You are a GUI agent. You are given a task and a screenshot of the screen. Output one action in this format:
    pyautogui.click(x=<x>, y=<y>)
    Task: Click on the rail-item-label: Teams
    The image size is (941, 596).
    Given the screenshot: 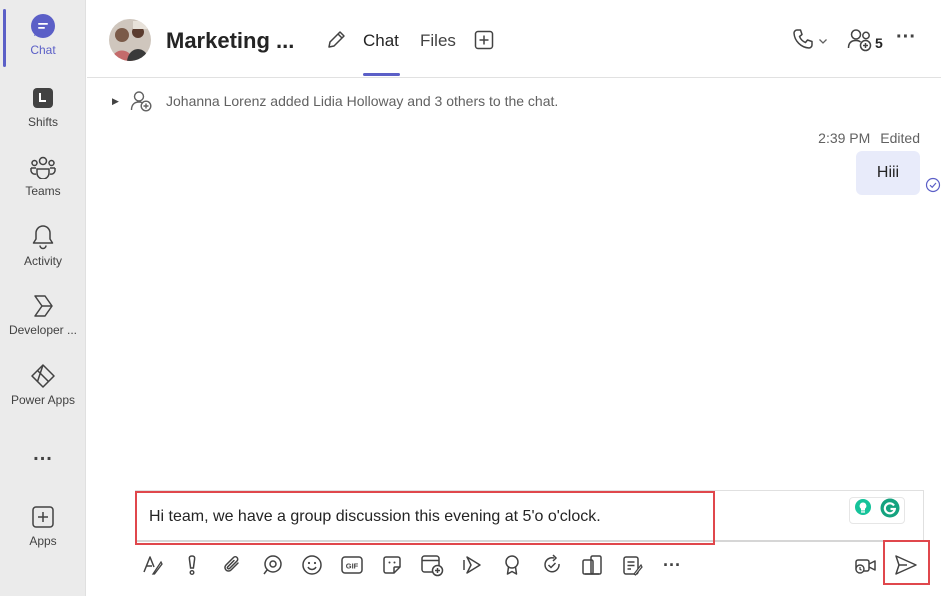 What is the action you would take?
    pyautogui.click(x=43, y=191)
    